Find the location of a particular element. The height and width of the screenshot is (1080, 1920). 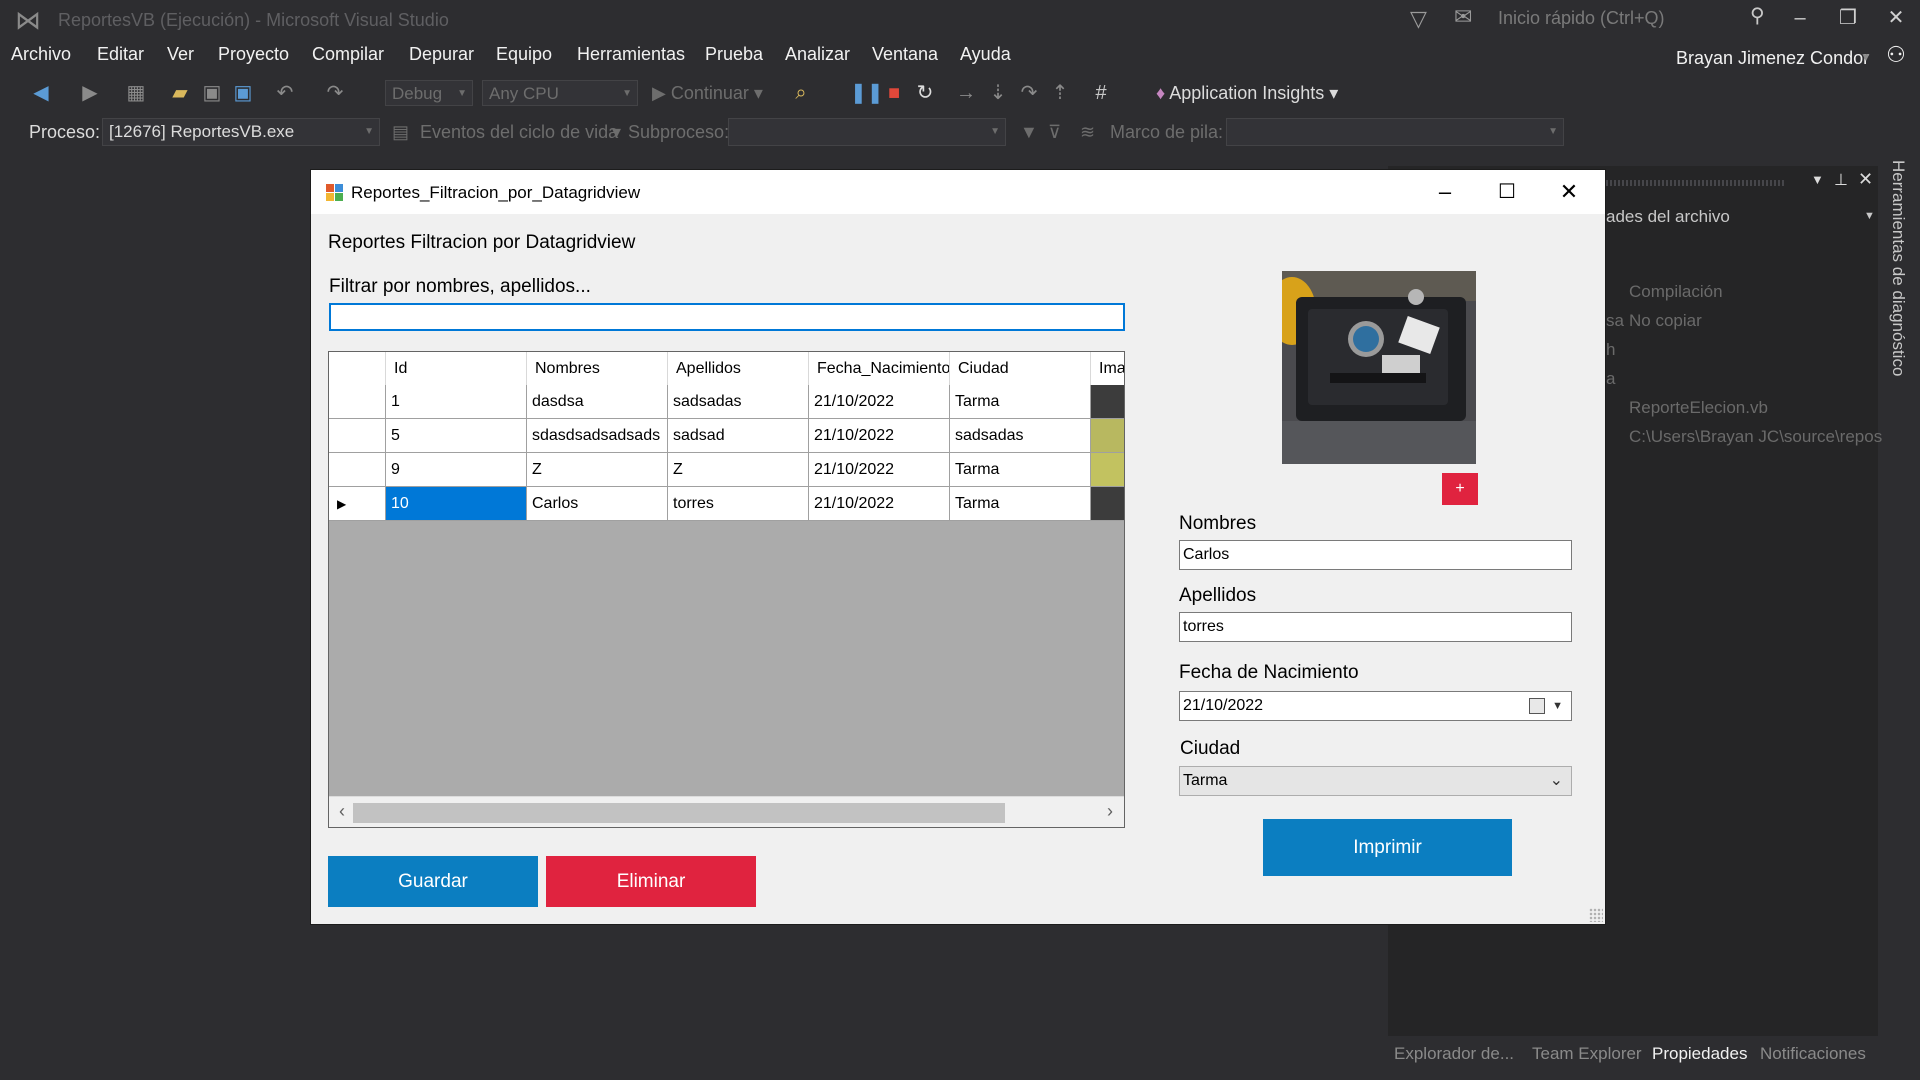

continue-button: ▶ Continuar ▾ is located at coordinates (711, 93).